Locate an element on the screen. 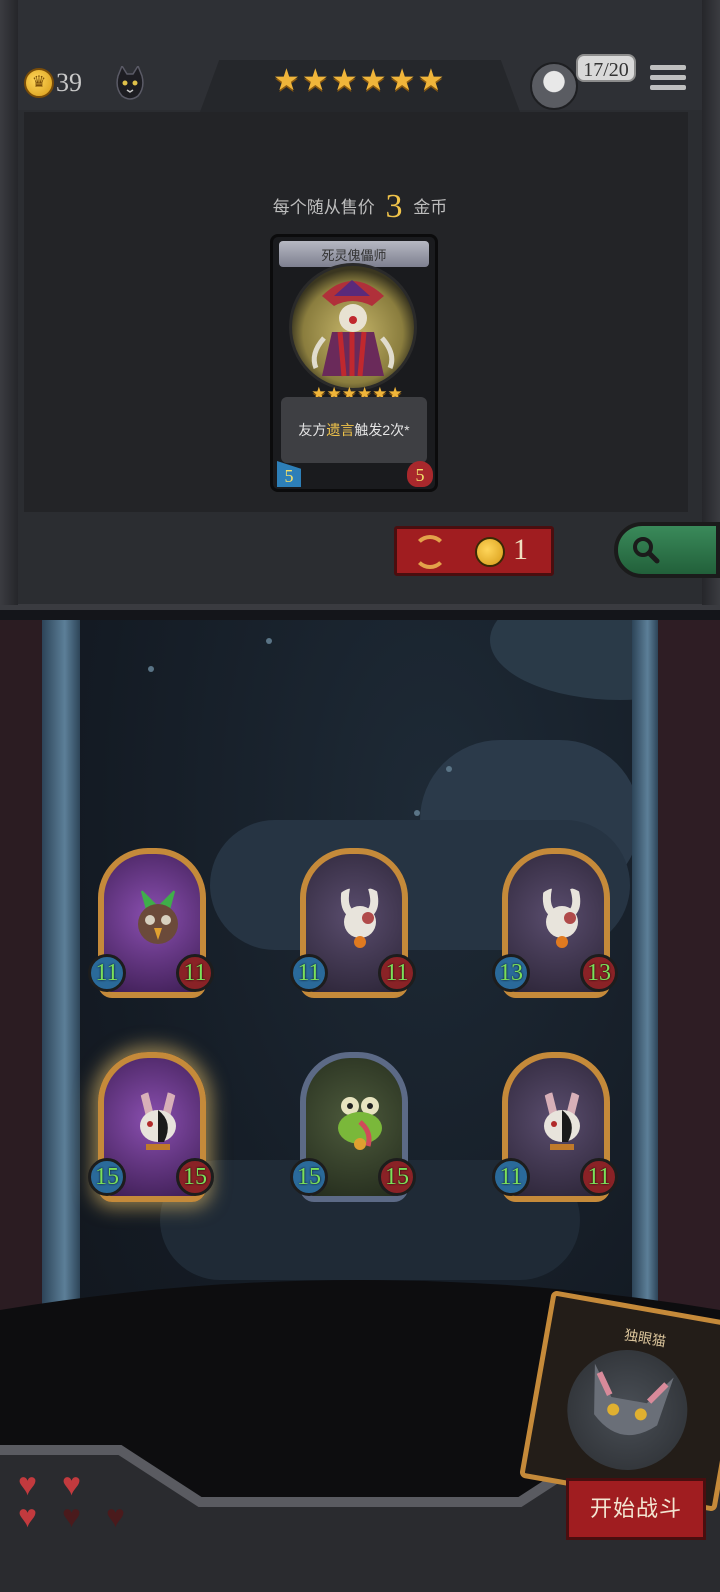  gold-coin-icon: ♛ is located at coordinates (39, 83).